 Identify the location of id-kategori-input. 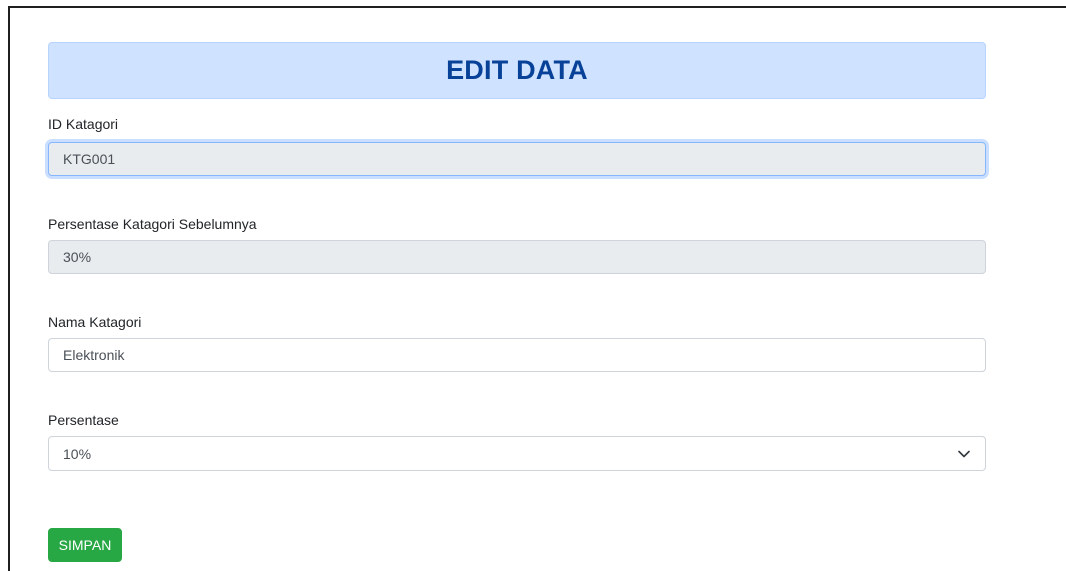
(517, 159).